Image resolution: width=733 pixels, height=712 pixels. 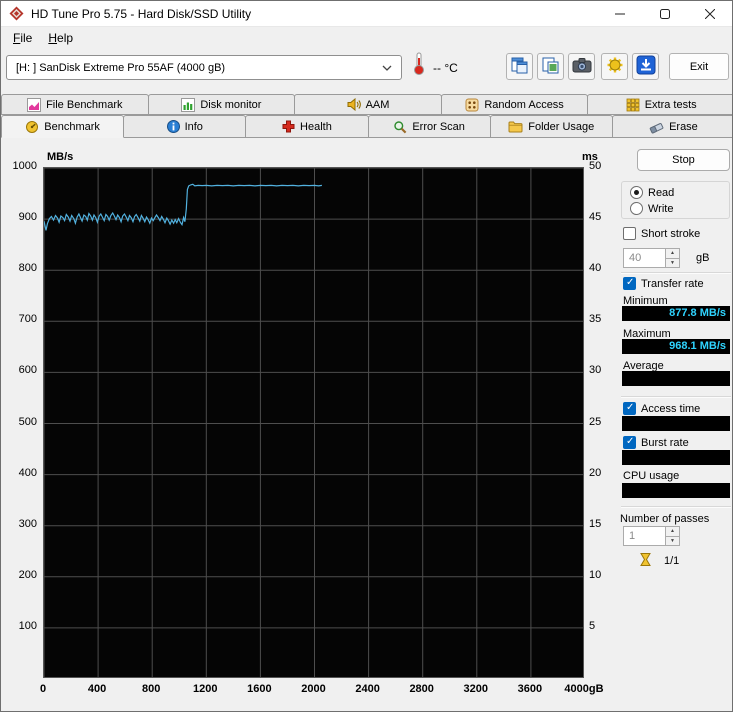 I want to click on y-axis-tick-left: 1000, so click(x=24, y=166).